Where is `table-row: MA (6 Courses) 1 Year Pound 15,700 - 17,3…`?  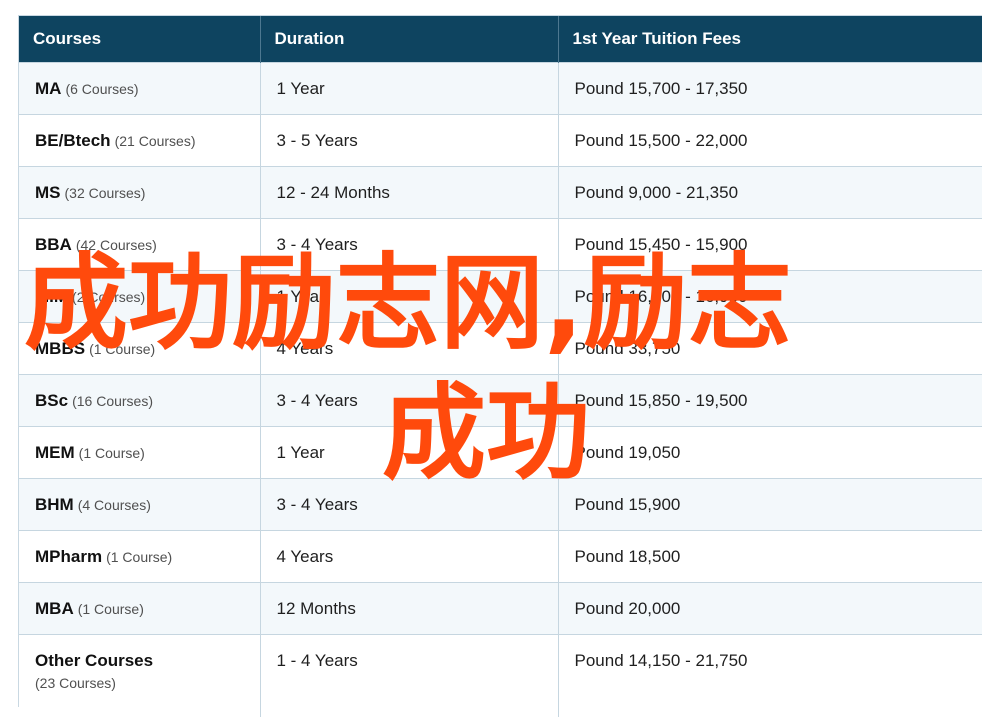
table-row: MA (6 Courses) 1 Year Pound 15,700 - 17,3… is located at coordinates (500, 88).